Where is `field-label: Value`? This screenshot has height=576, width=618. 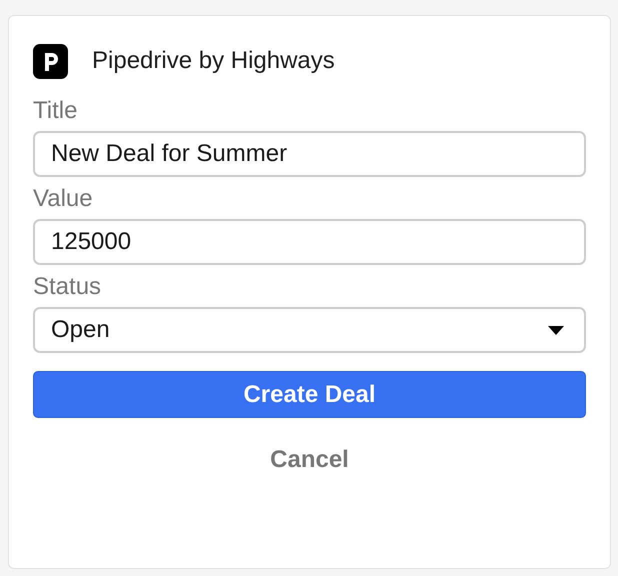 field-label: Value is located at coordinates (63, 199).